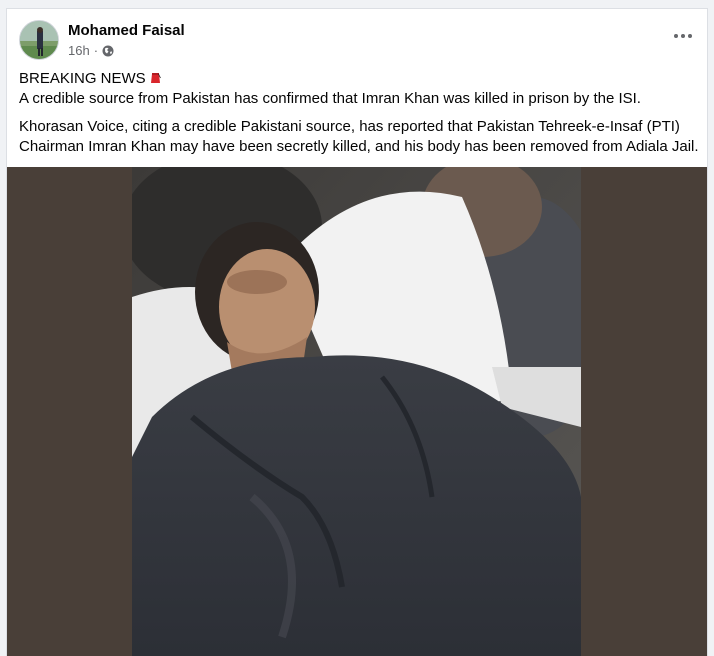 This screenshot has width=714, height=656. Describe the element at coordinates (108, 51) in the screenshot. I see `globe-icon` at that location.